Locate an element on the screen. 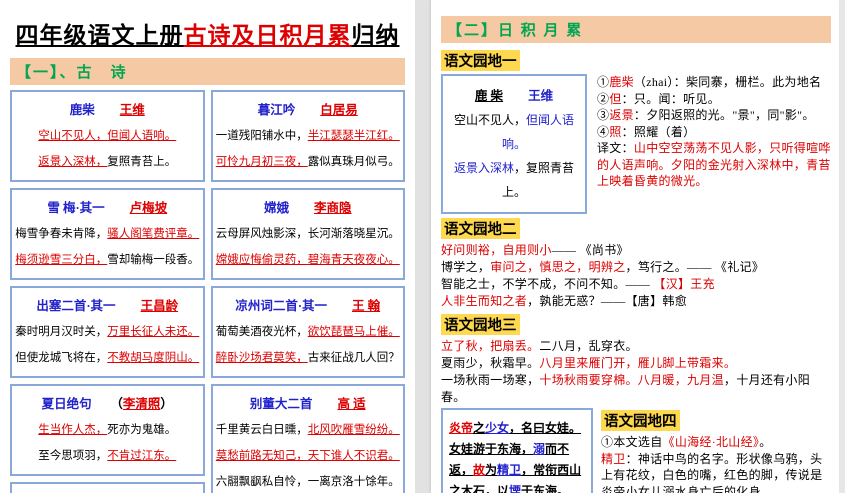  text-line: ①本文选自《山海经·北山经》。 is located at coordinates (716, 442).